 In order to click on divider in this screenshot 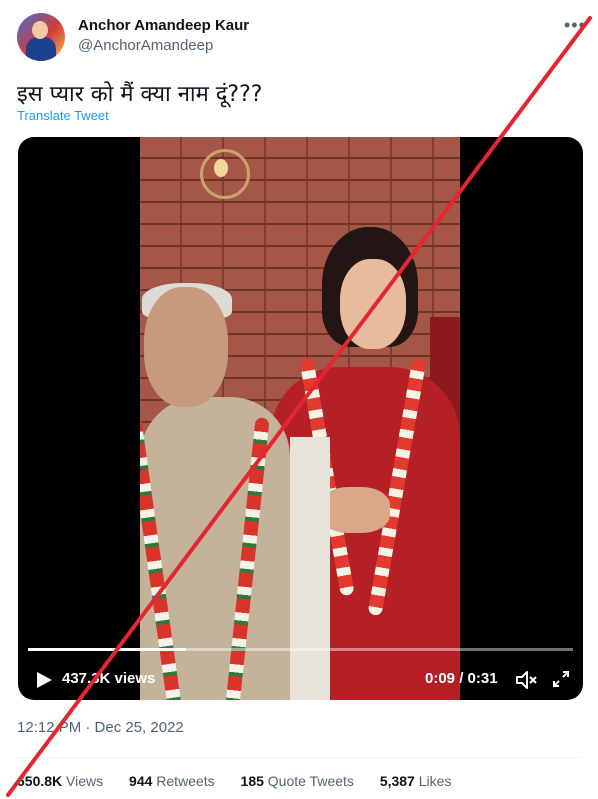, I will do `click(299, 757)`.